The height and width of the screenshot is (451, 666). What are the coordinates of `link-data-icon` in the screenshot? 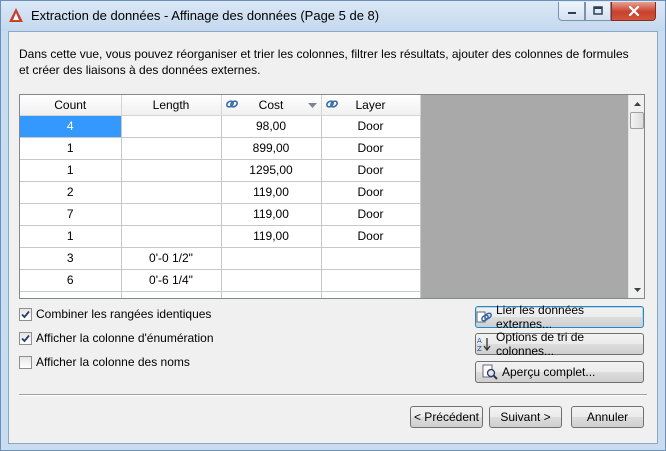 It's located at (484, 317).